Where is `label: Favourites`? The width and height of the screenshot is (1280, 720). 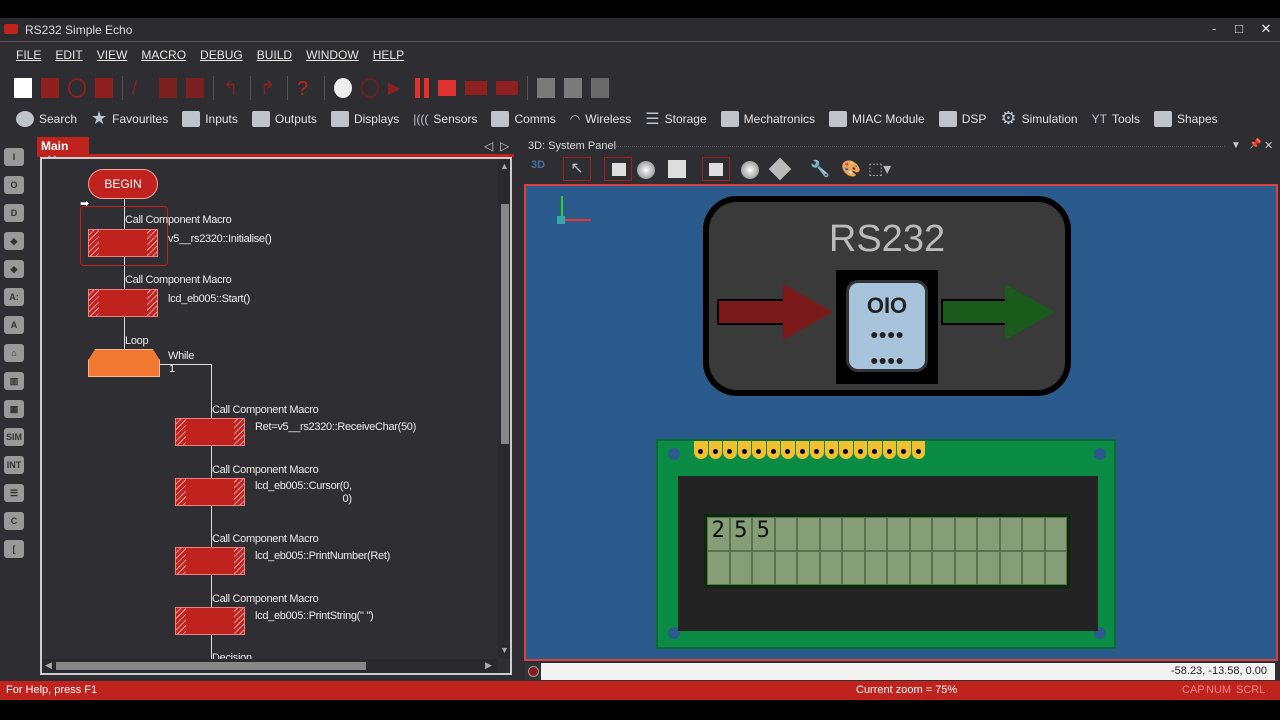
label: Favourites is located at coordinates (140, 118).